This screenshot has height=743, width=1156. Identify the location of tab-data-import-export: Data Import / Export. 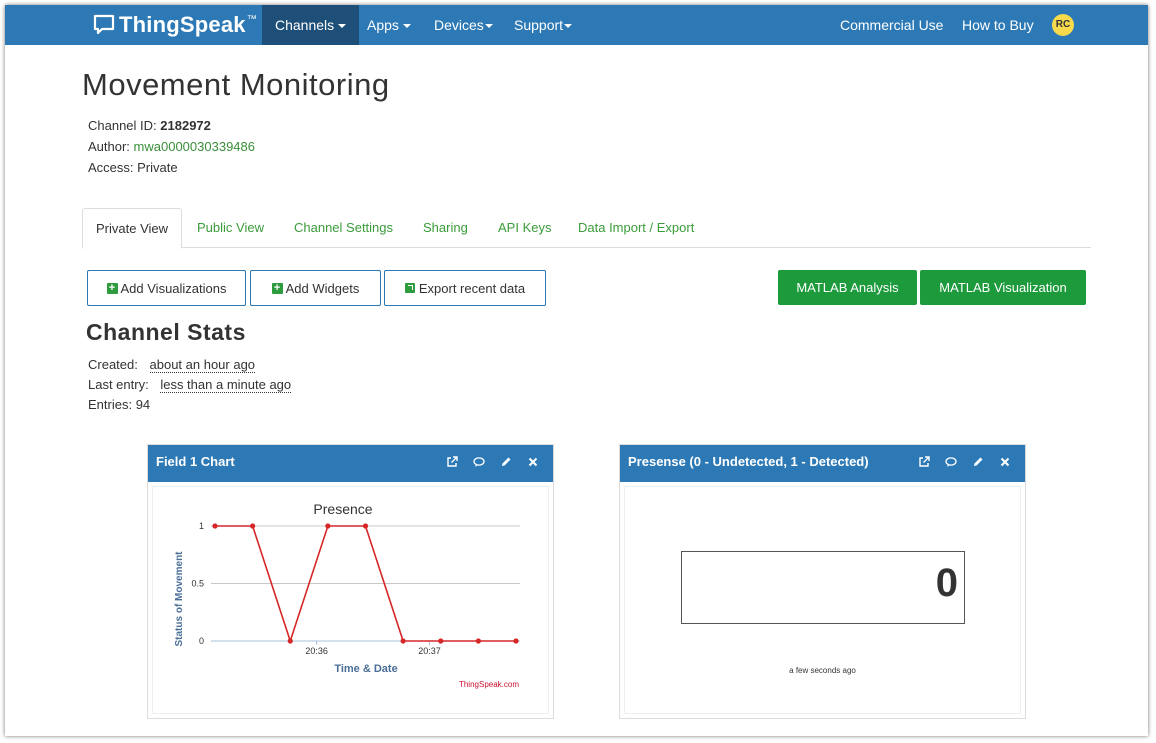
(636, 228).